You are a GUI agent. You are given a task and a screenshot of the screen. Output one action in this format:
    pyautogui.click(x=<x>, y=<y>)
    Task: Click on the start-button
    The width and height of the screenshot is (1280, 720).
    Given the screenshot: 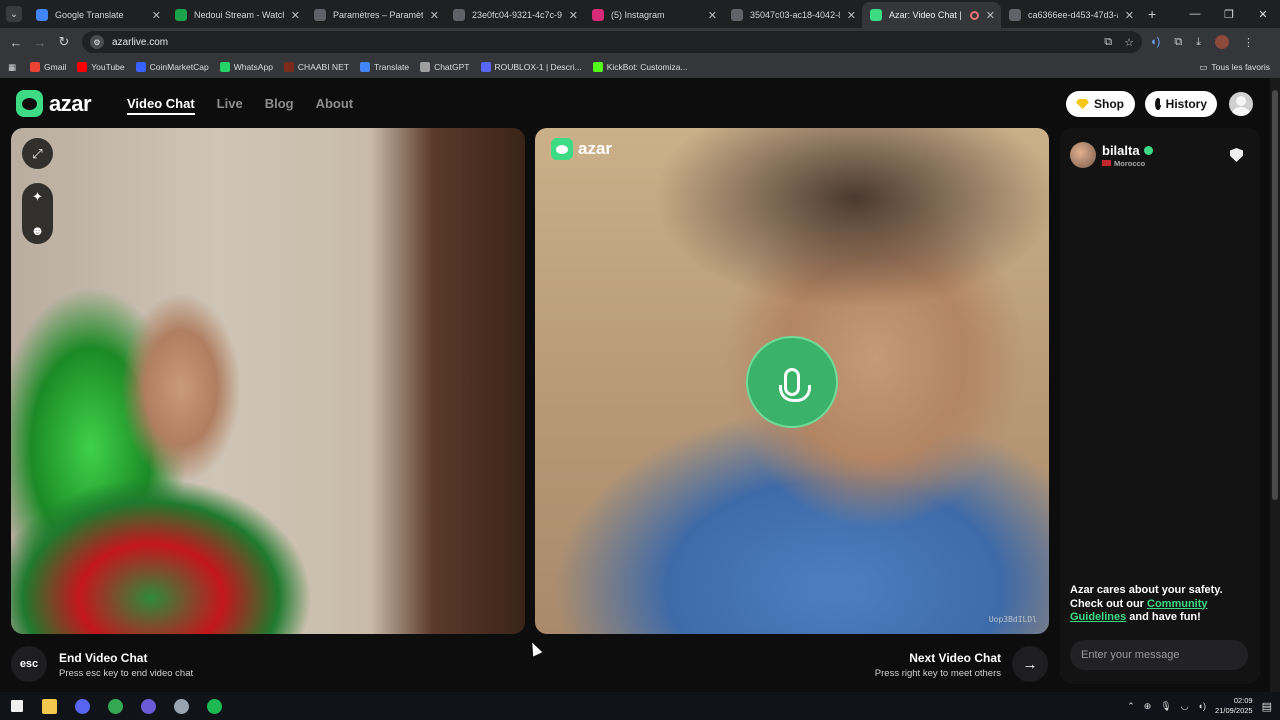 What is the action you would take?
    pyautogui.click(x=16, y=706)
    